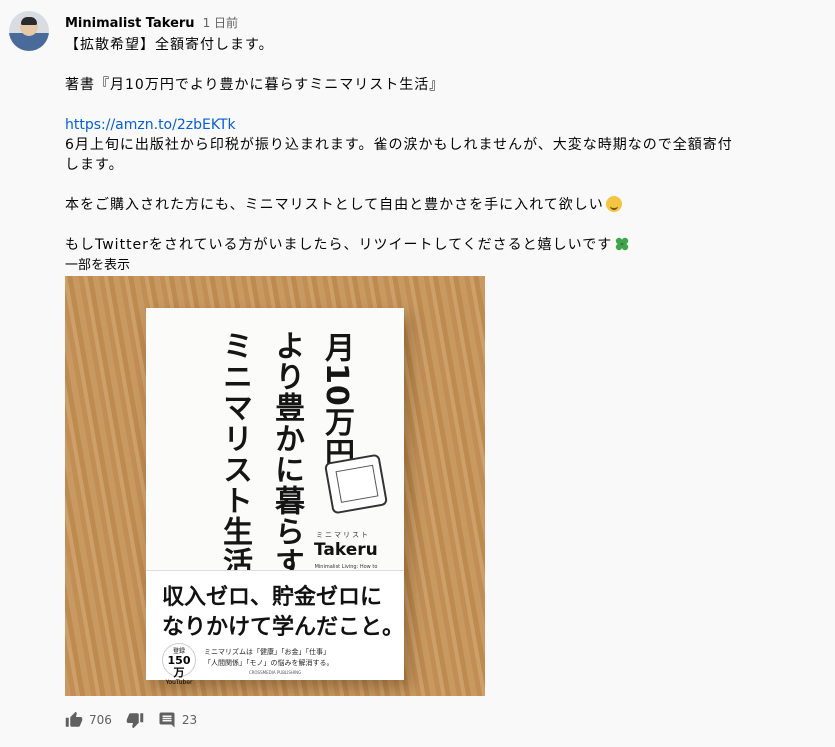 The image size is (835, 747). I want to click on book-publisher: CROSSMEDIA PUBLISHING, so click(275, 672).